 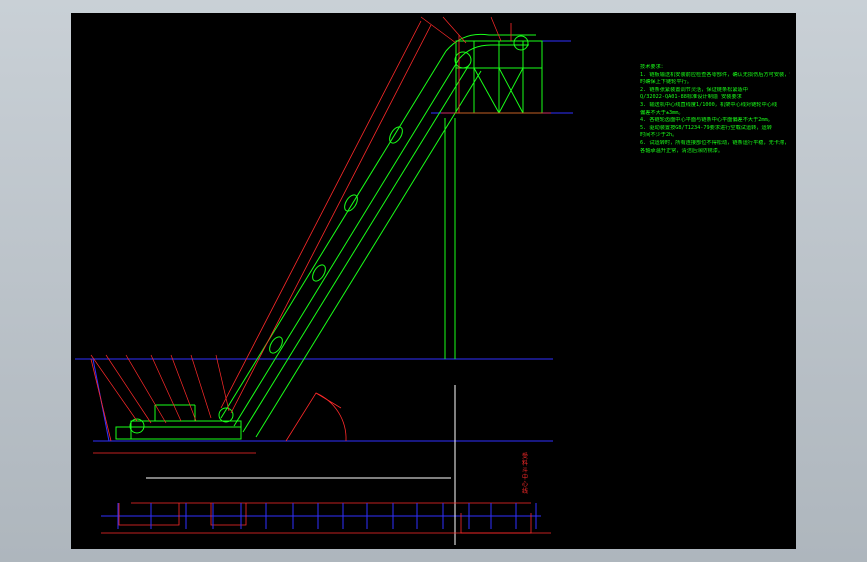 What do you see at coordinates (715, 142) in the screenshot?
I see `note-line: 6. 试运转时，所有连接部位不得松动，链条运行平稳，无卡滞，` at bounding box center [715, 142].